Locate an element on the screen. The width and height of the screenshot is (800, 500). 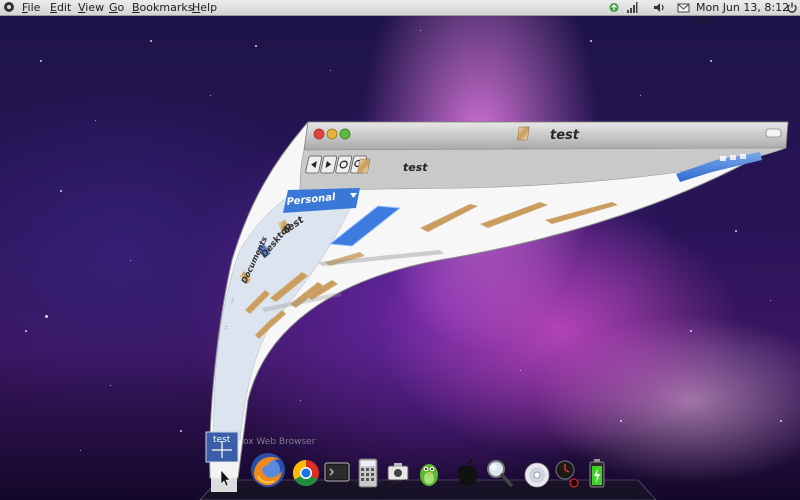
dock-tooltip: ox Web Browser is located at coordinates (279, 442).